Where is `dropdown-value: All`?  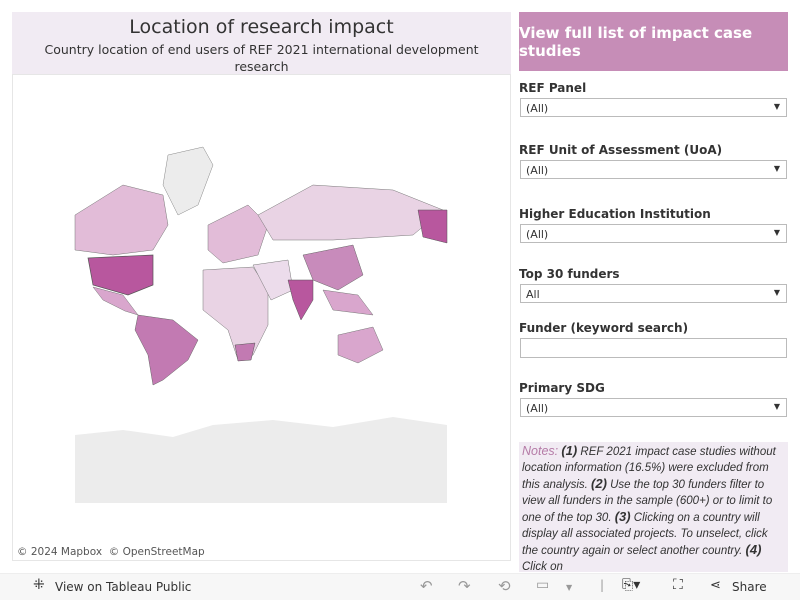 dropdown-value: All is located at coordinates (533, 294).